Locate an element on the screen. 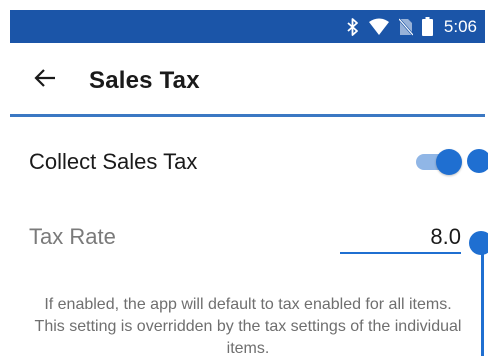 The height and width of the screenshot is (356, 488). tax-rate-label: Tax Rate is located at coordinates (72, 236).